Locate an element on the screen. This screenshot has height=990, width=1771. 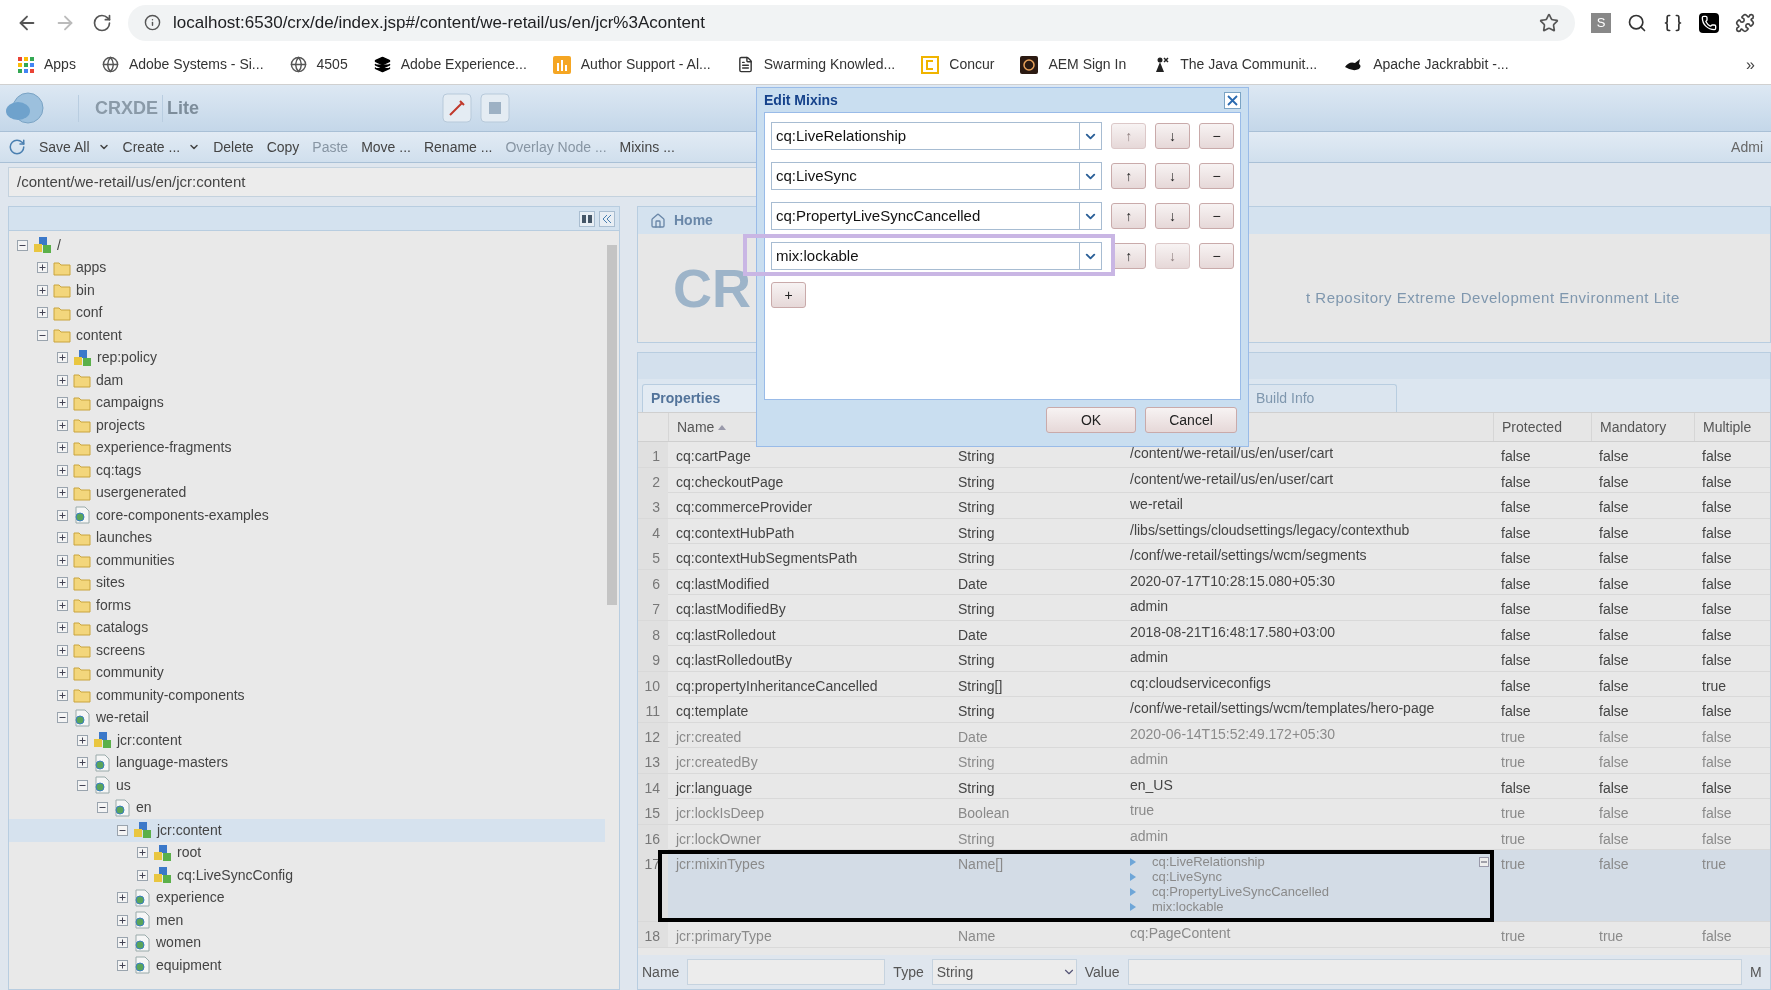
tree-item: bin is located at coordinates (307, 290).